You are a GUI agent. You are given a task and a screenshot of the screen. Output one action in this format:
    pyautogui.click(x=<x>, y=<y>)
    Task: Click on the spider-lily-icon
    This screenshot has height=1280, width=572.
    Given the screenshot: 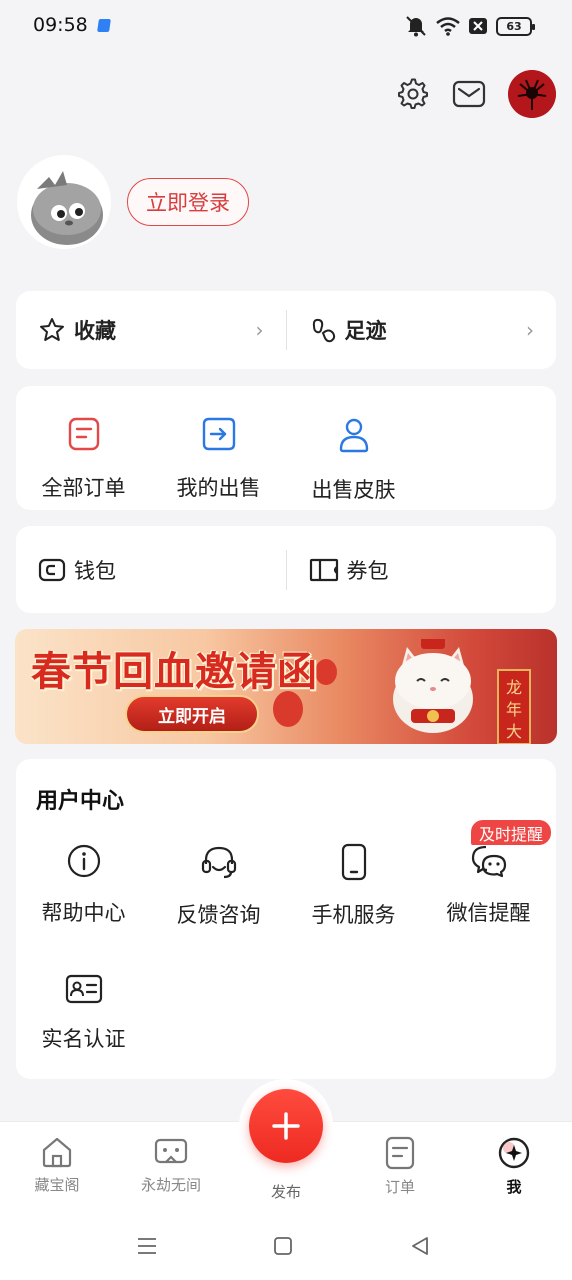 What is the action you would take?
    pyautogui.click(x=532, y=94)
    